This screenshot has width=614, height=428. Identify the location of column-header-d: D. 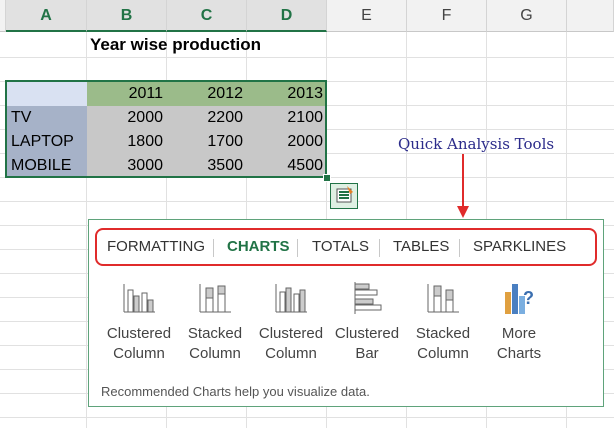
(287, 16).